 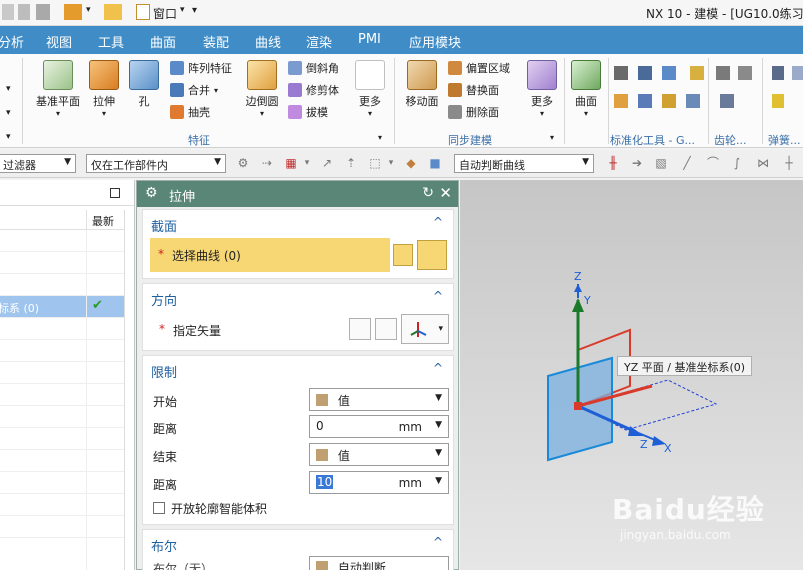 I want to click on chevron-down-icon: ▾, so click(x=88, y=10).